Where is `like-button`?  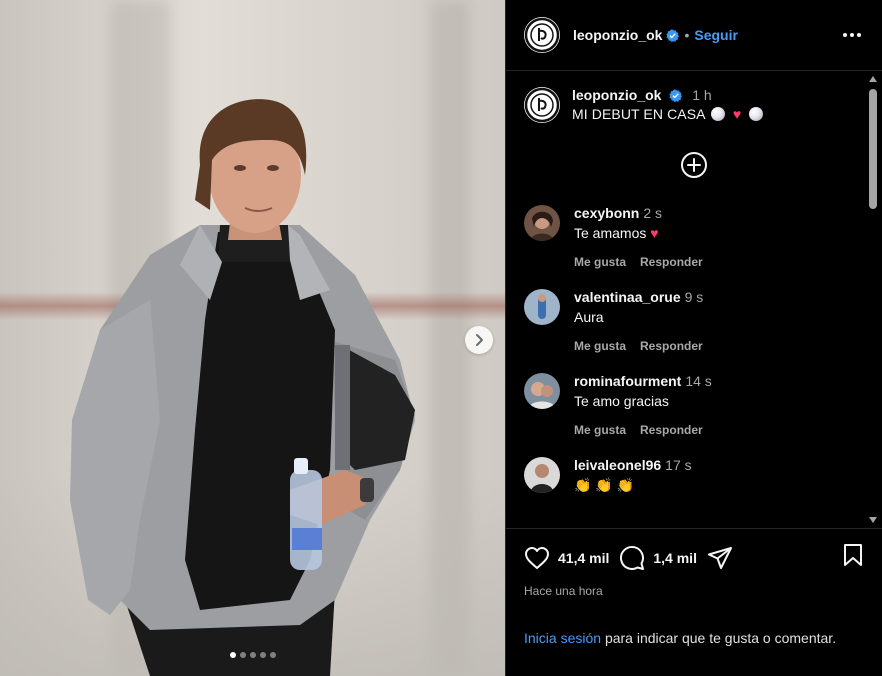 like-button is located at coordinates (537, 558).